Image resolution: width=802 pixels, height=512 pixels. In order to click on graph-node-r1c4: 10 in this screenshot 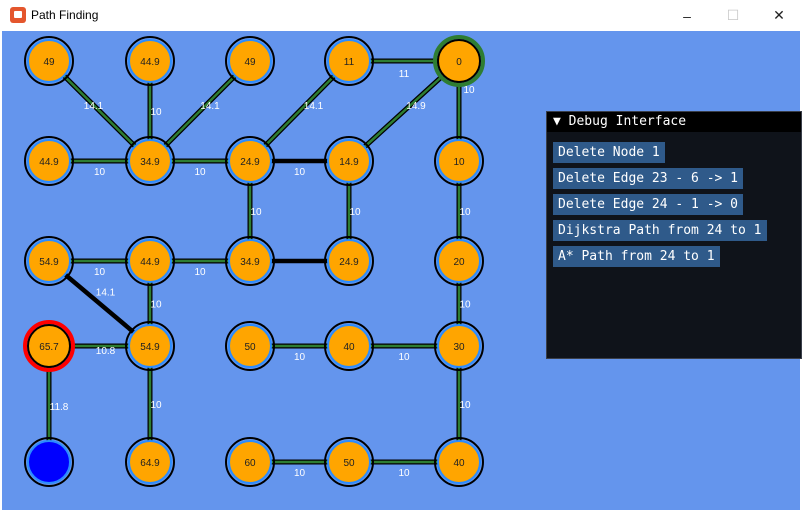, I will do `click(459, 161)`.